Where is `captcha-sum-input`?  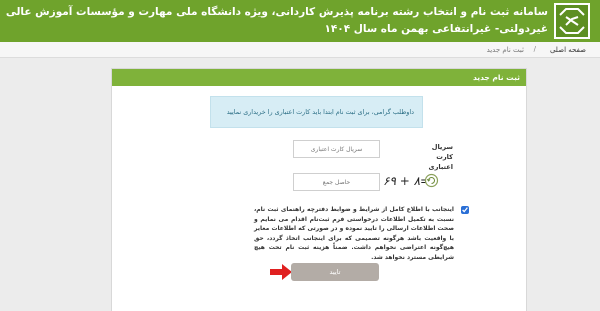 captcha-sum-input is located at coordinates (336, 182).